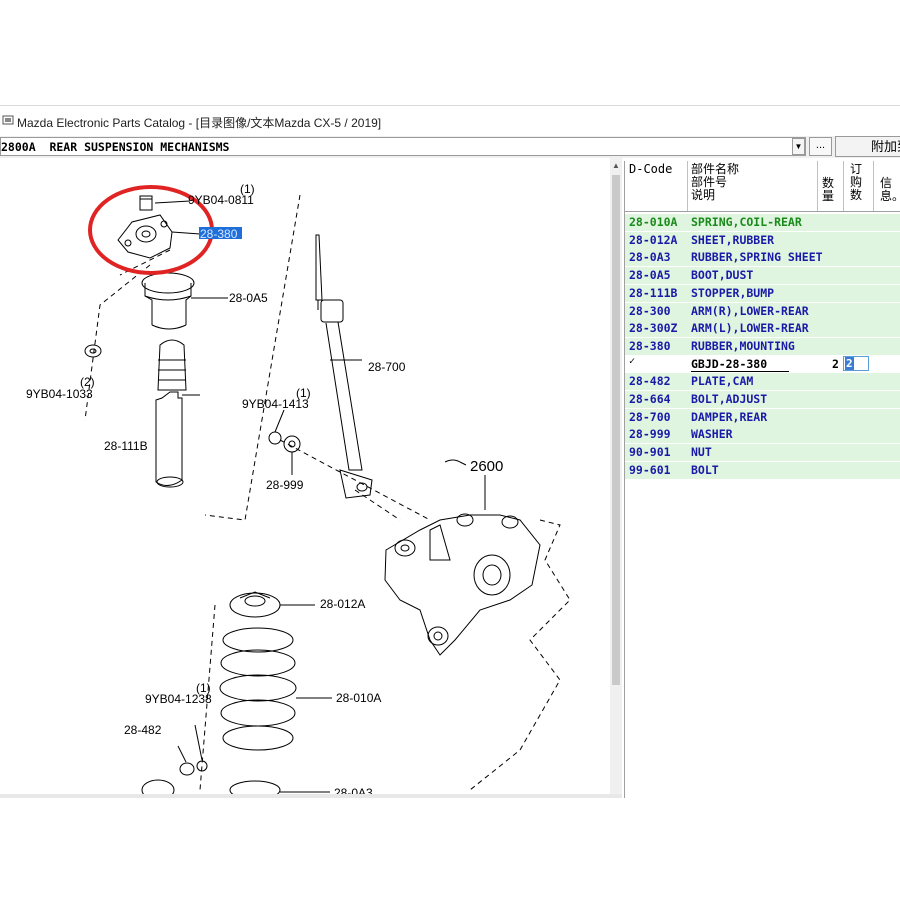  What do you see at coordinates (729, 416) in the screenshot?
I see `row-part-name: DAMPER,REAR` at bounding box center [729, 416].